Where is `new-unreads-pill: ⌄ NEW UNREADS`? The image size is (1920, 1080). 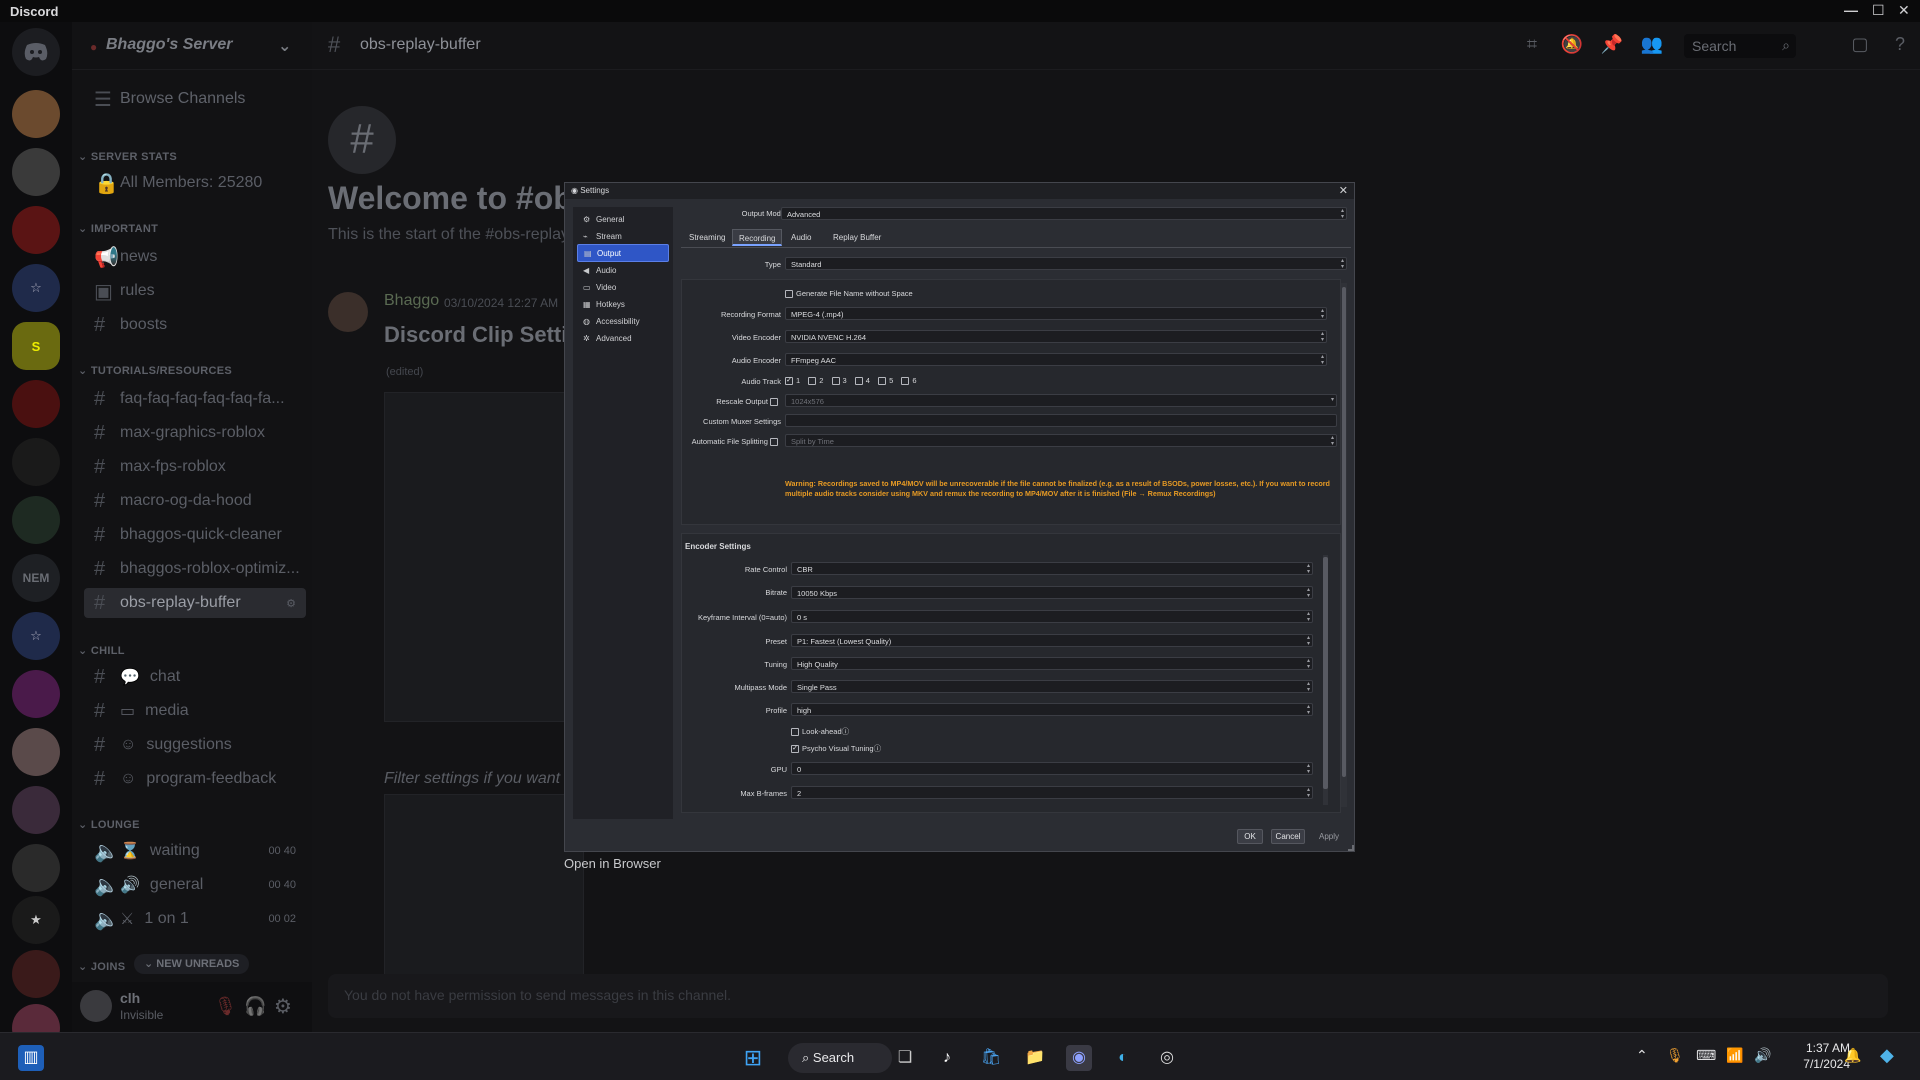 new-unreads-pill: ⌄ NEW UNREADS is located at coordinates (192, 964).